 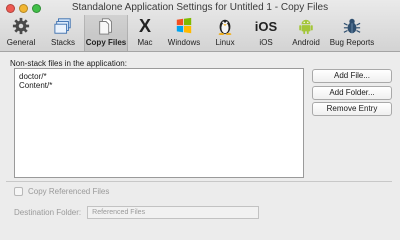 I want to click on tab-ios: iOS iOS, so click(x=266, y=33).